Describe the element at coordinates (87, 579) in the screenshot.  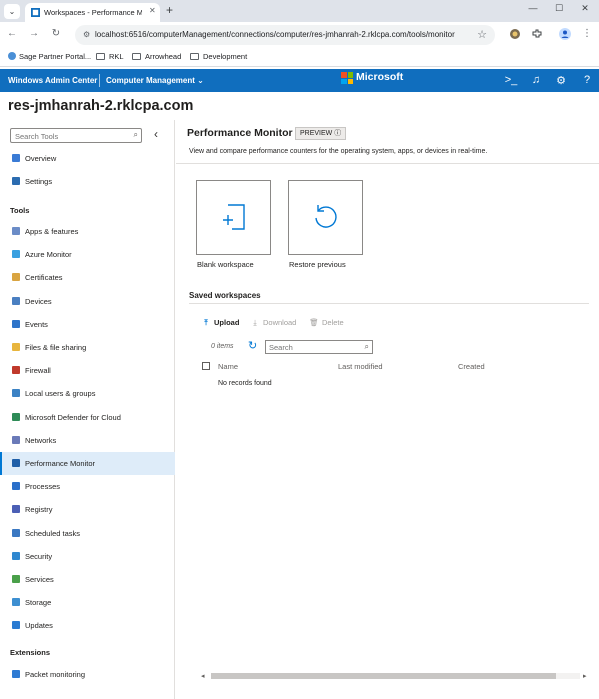
I see `sidebar-item-services: Services` at that location.